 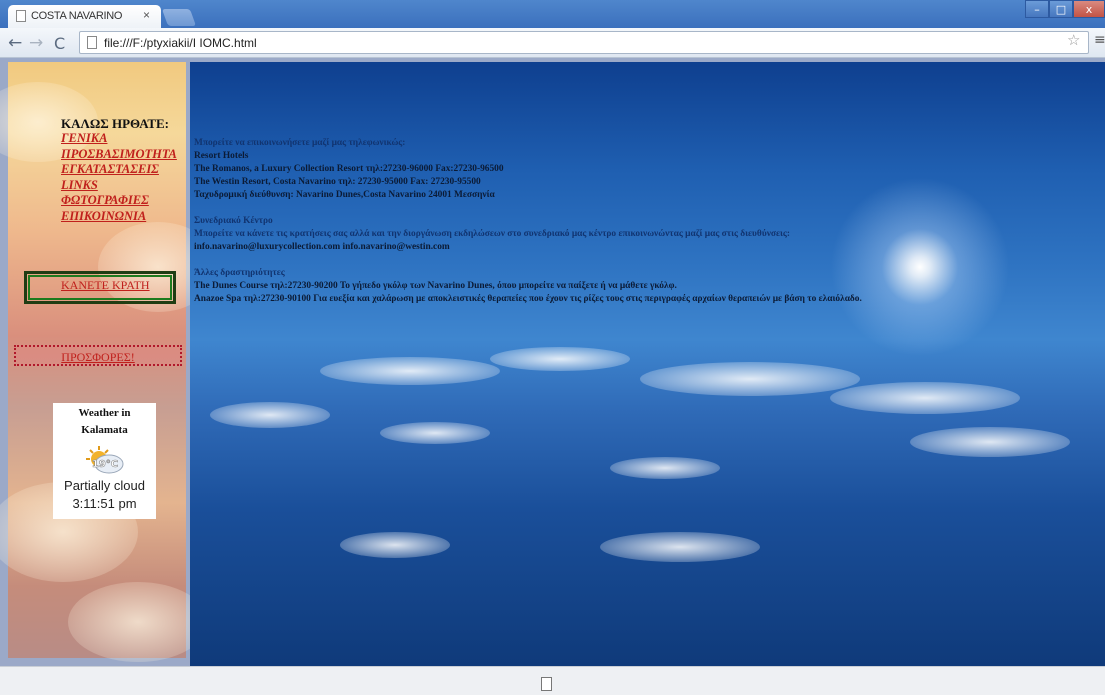 What do you see at coordinates (119, 170) in the screenshot?
I see `nav-link-facilities: ΕΓΚΑΤΑΣΤΑΣΕΙΣ` at bounding box center [119, 170].